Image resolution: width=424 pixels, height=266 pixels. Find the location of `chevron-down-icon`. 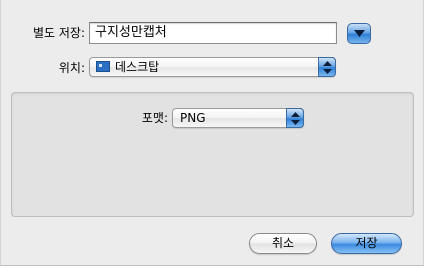

chevron-down-icon is located at coordinates (359, 33).